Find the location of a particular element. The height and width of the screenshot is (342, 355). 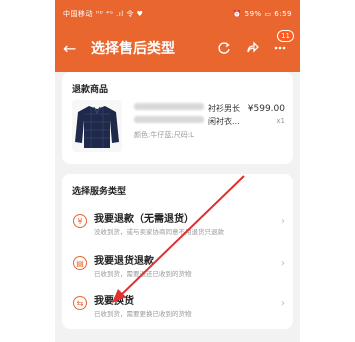

product-quantity: x1 is located at coordinates (280, 121).